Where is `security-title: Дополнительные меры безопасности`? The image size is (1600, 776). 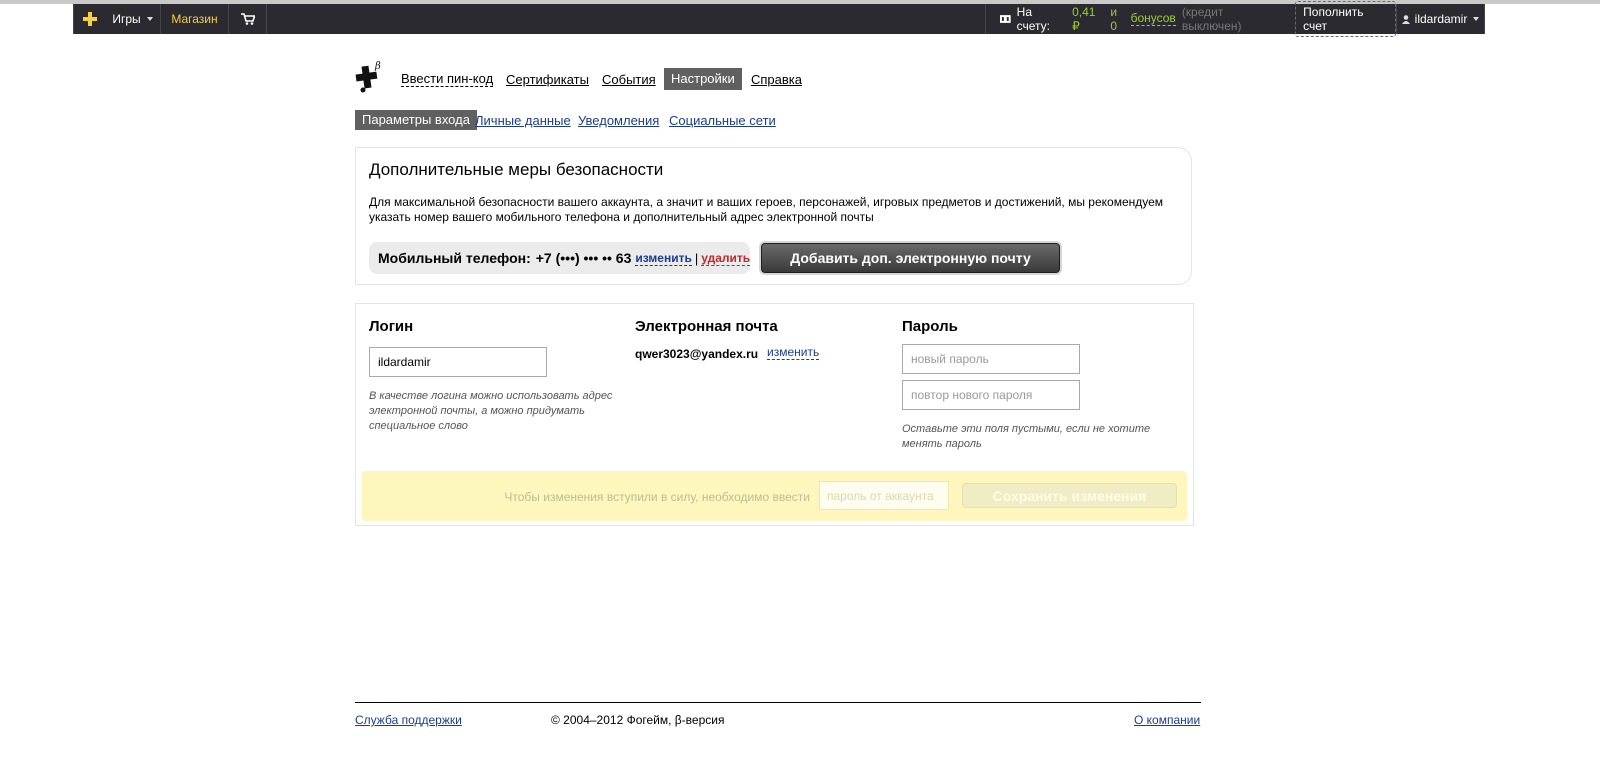 security-title: Дополнительные меры безопасности is located at coordinates (516, 169).